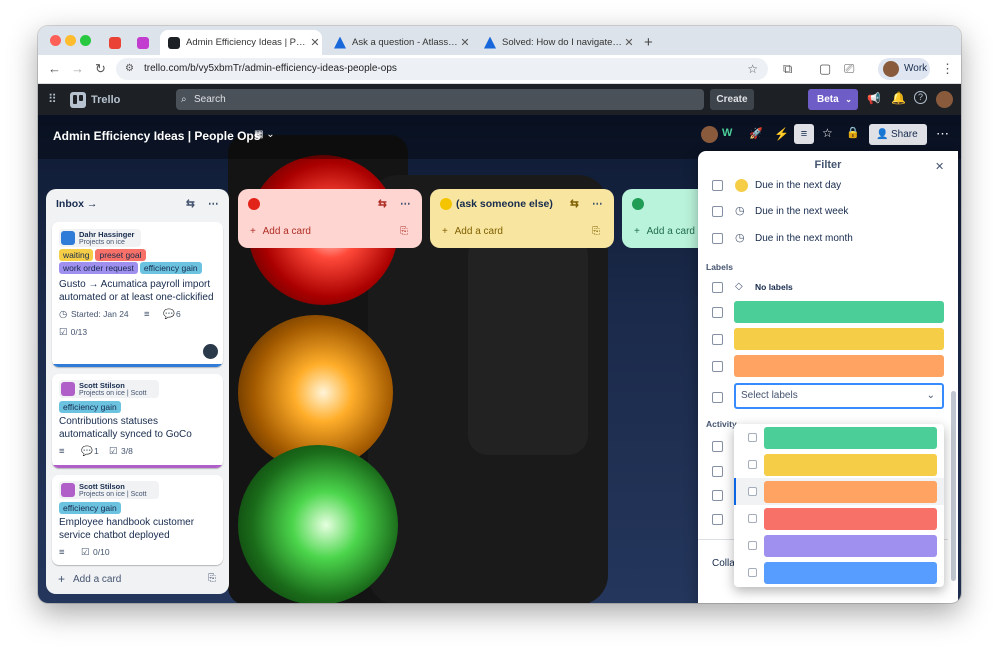  Describe the element at coordinates (839, 437) in the screenshot. I see `dropdown-option-green` at that location.